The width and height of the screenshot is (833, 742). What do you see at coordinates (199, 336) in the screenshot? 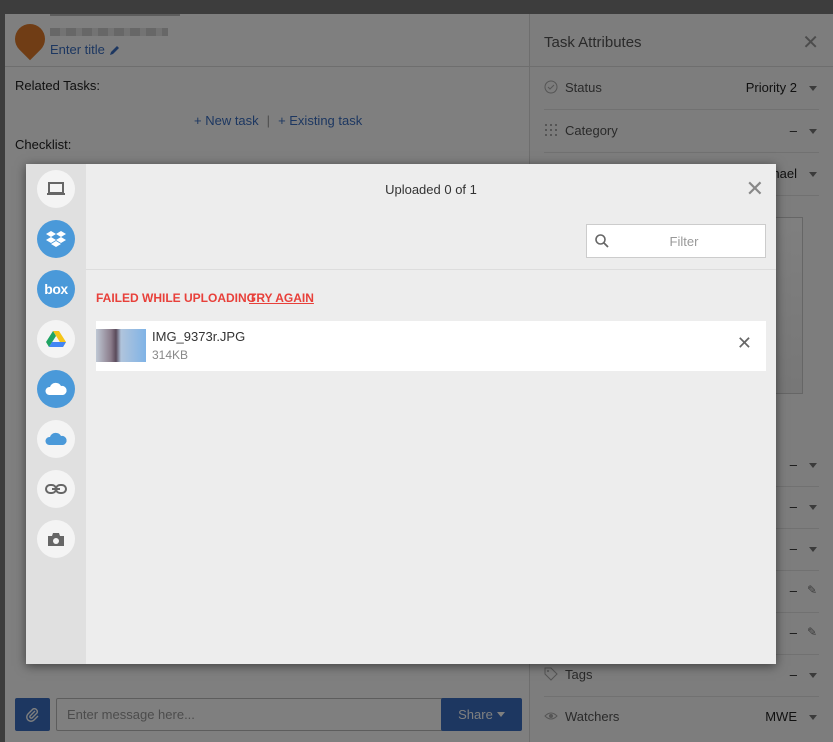
I see `file-name: IMG_9373r.JPG` at bounding box center [199, 336].